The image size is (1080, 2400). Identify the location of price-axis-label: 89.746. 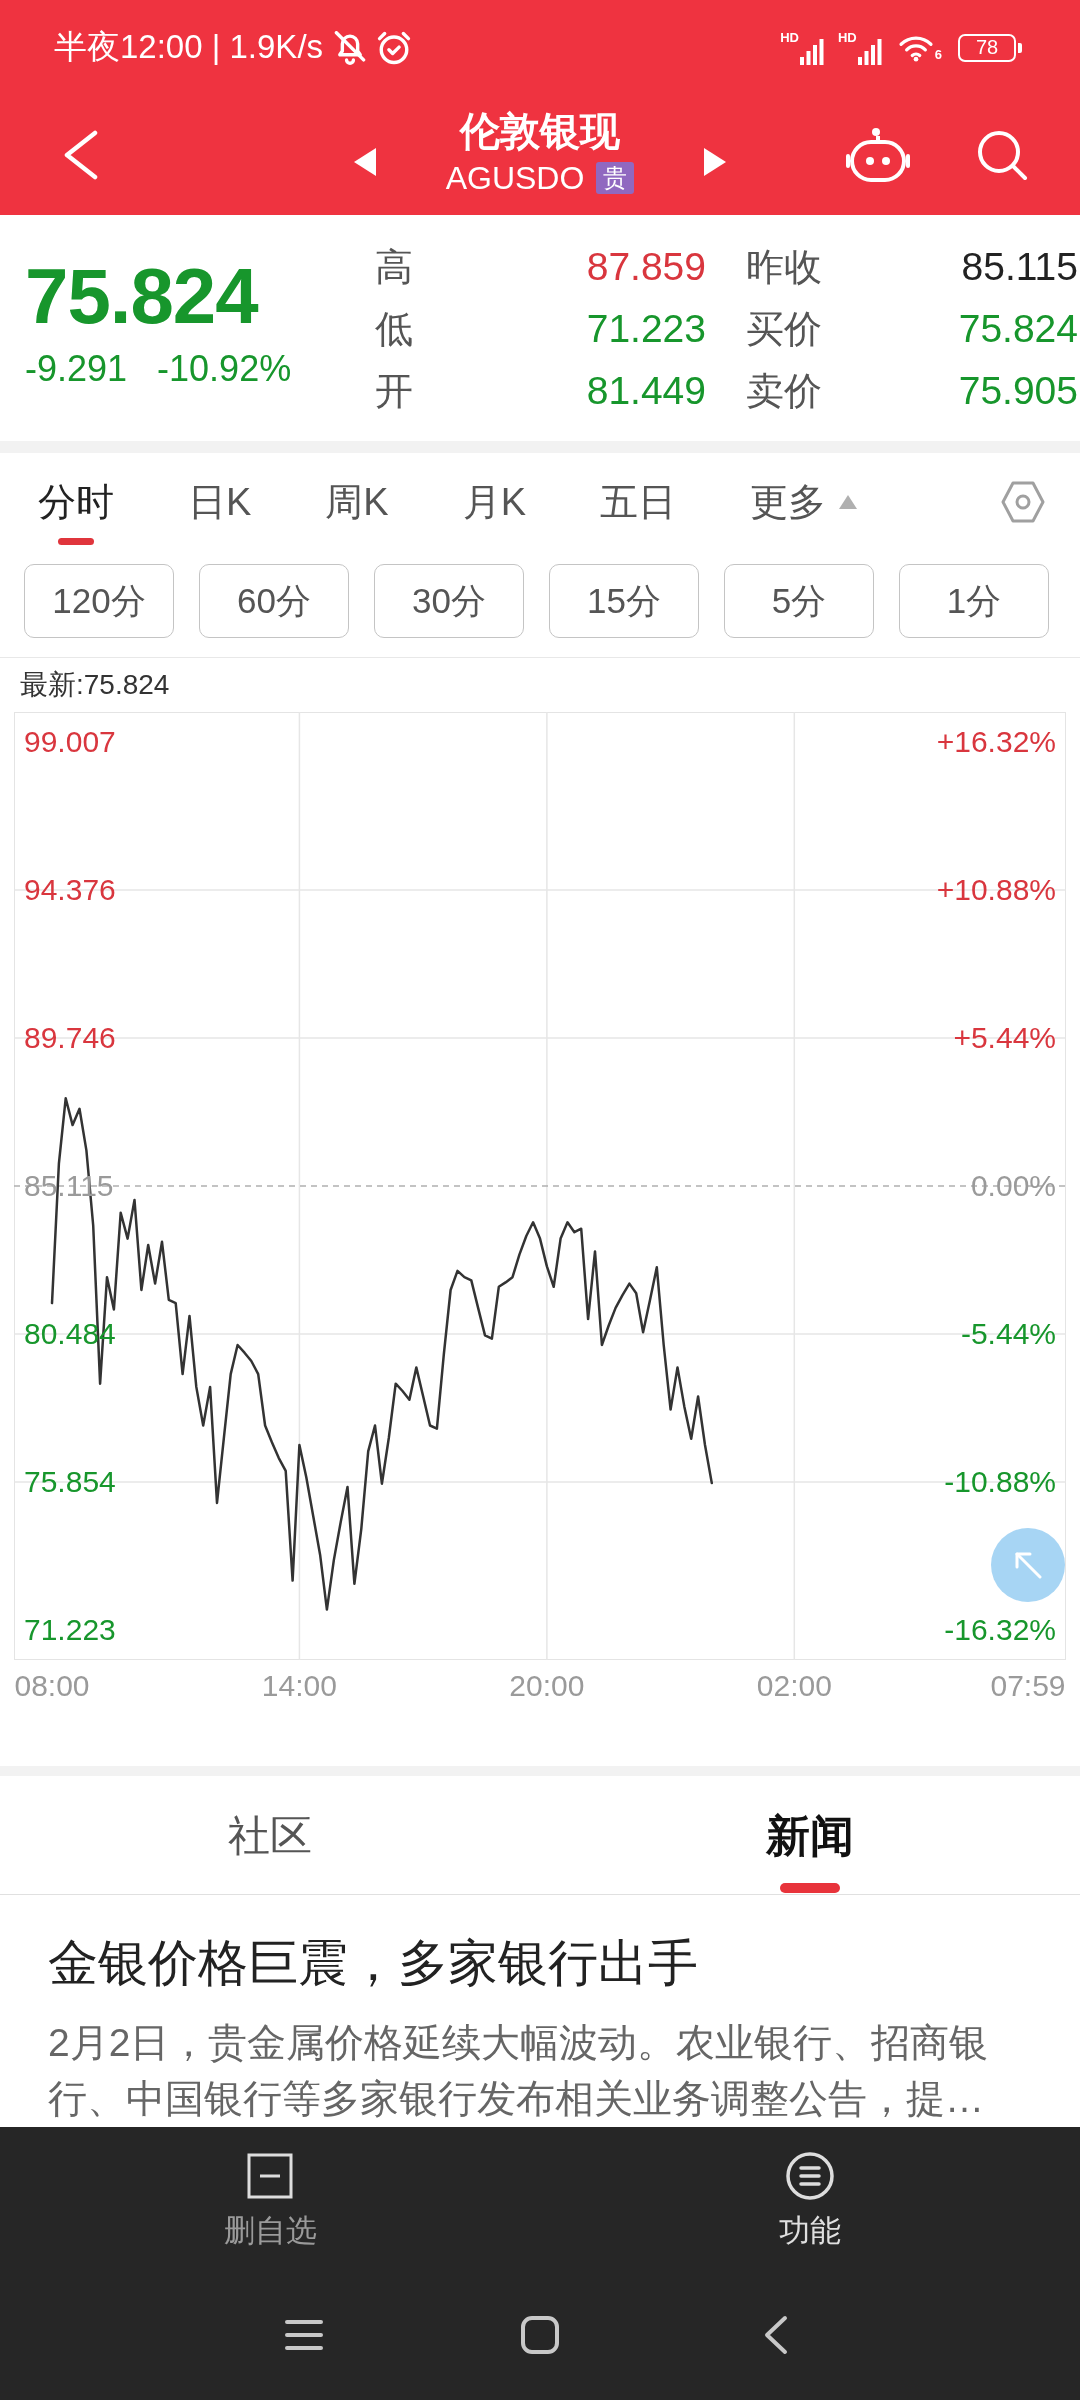
(70, 1038).